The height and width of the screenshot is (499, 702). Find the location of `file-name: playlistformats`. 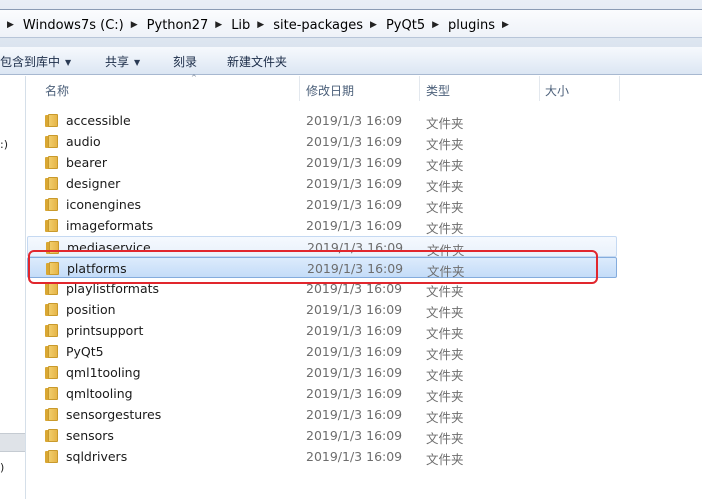

file-name: playlistformats is located at coordinates (112, 288).